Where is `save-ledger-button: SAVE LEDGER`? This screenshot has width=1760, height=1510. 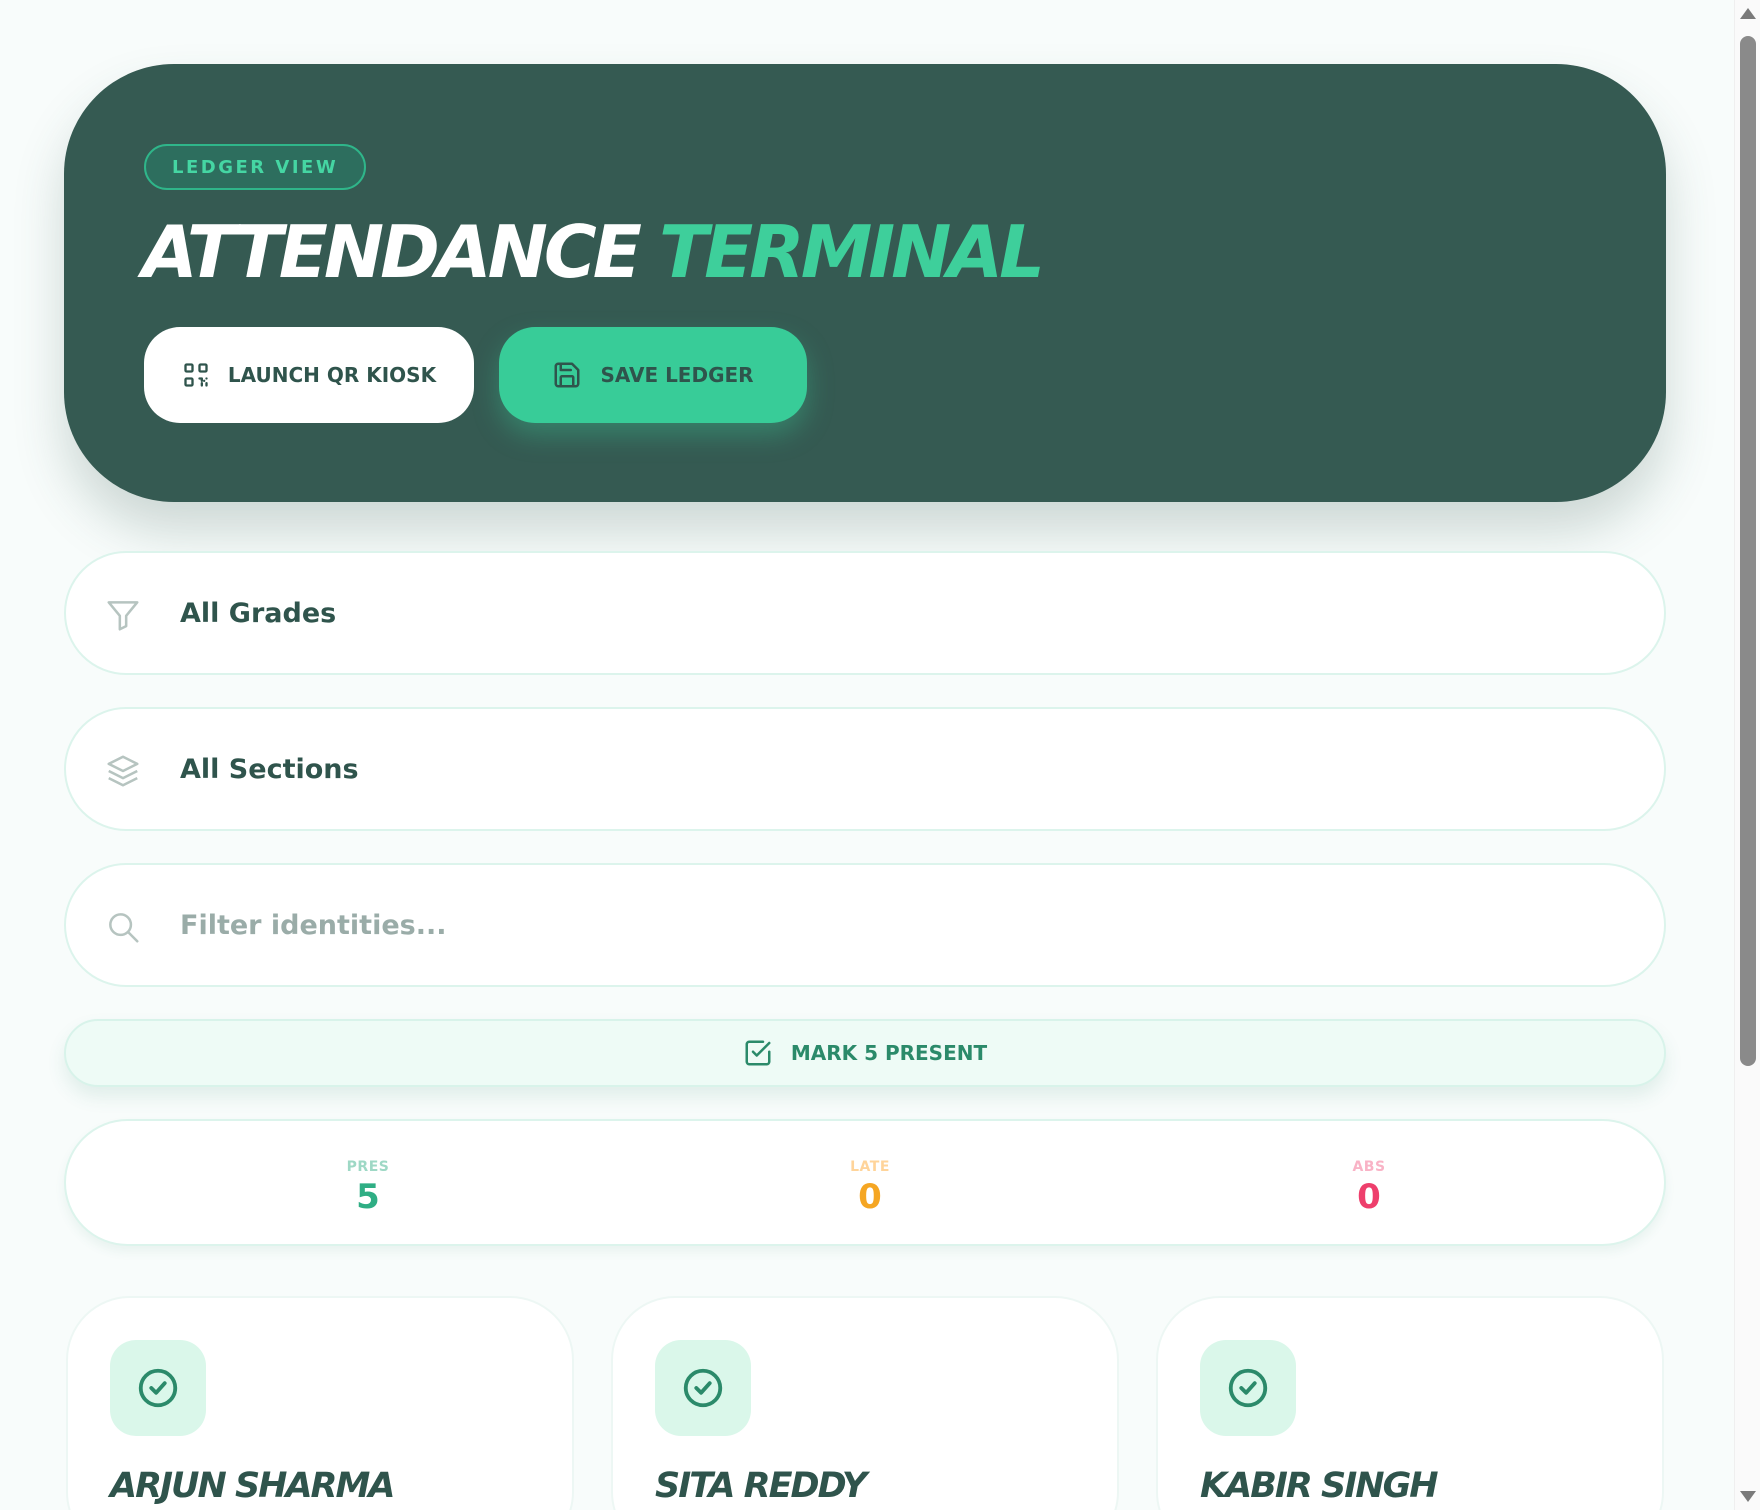 save-ledger-button: SAVE LEDGER is located at coordinates (653, 375).